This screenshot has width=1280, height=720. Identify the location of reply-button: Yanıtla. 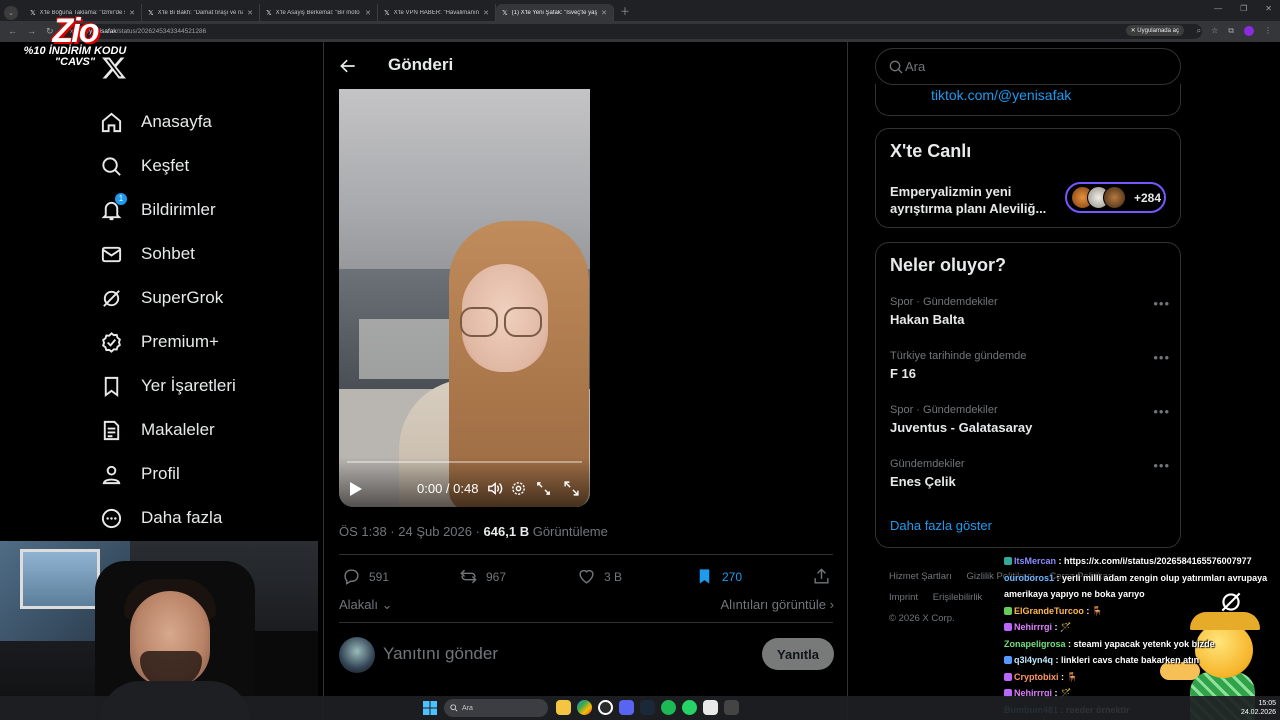
(798, 654).